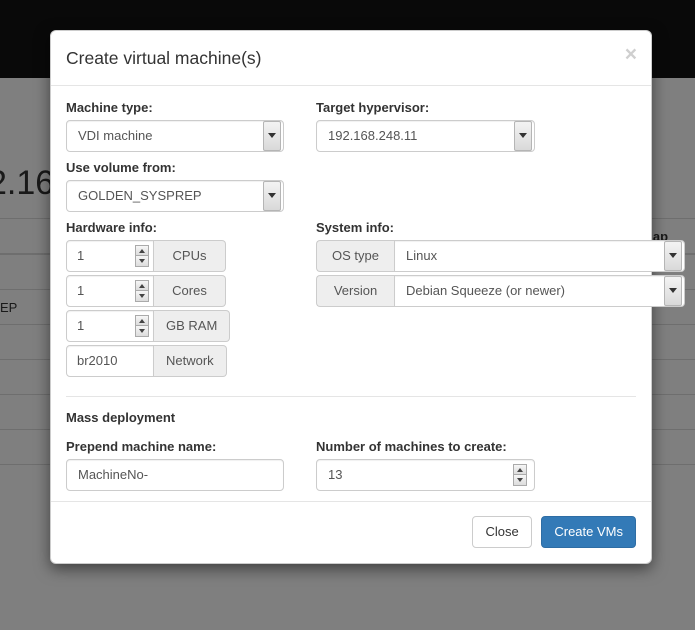 The height and width of the screenshot is (630, 695). I want to click on machine-type-value: VDI machine, so click(115, 136).